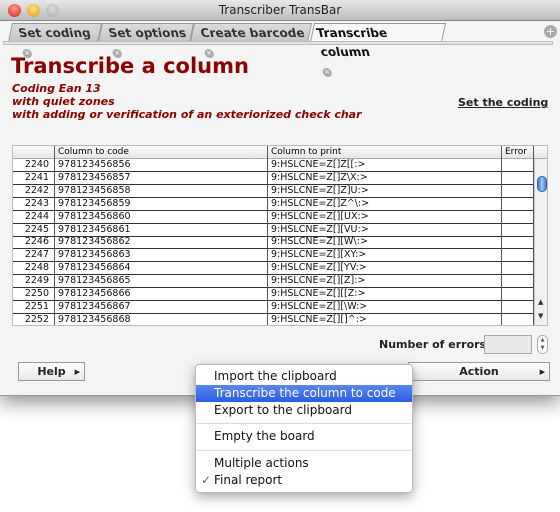 The image size is (560, 512). I want to click on table-row: 2248 978123456864 9:HSLCNE=Z[][YV:>, so click(273, 269).